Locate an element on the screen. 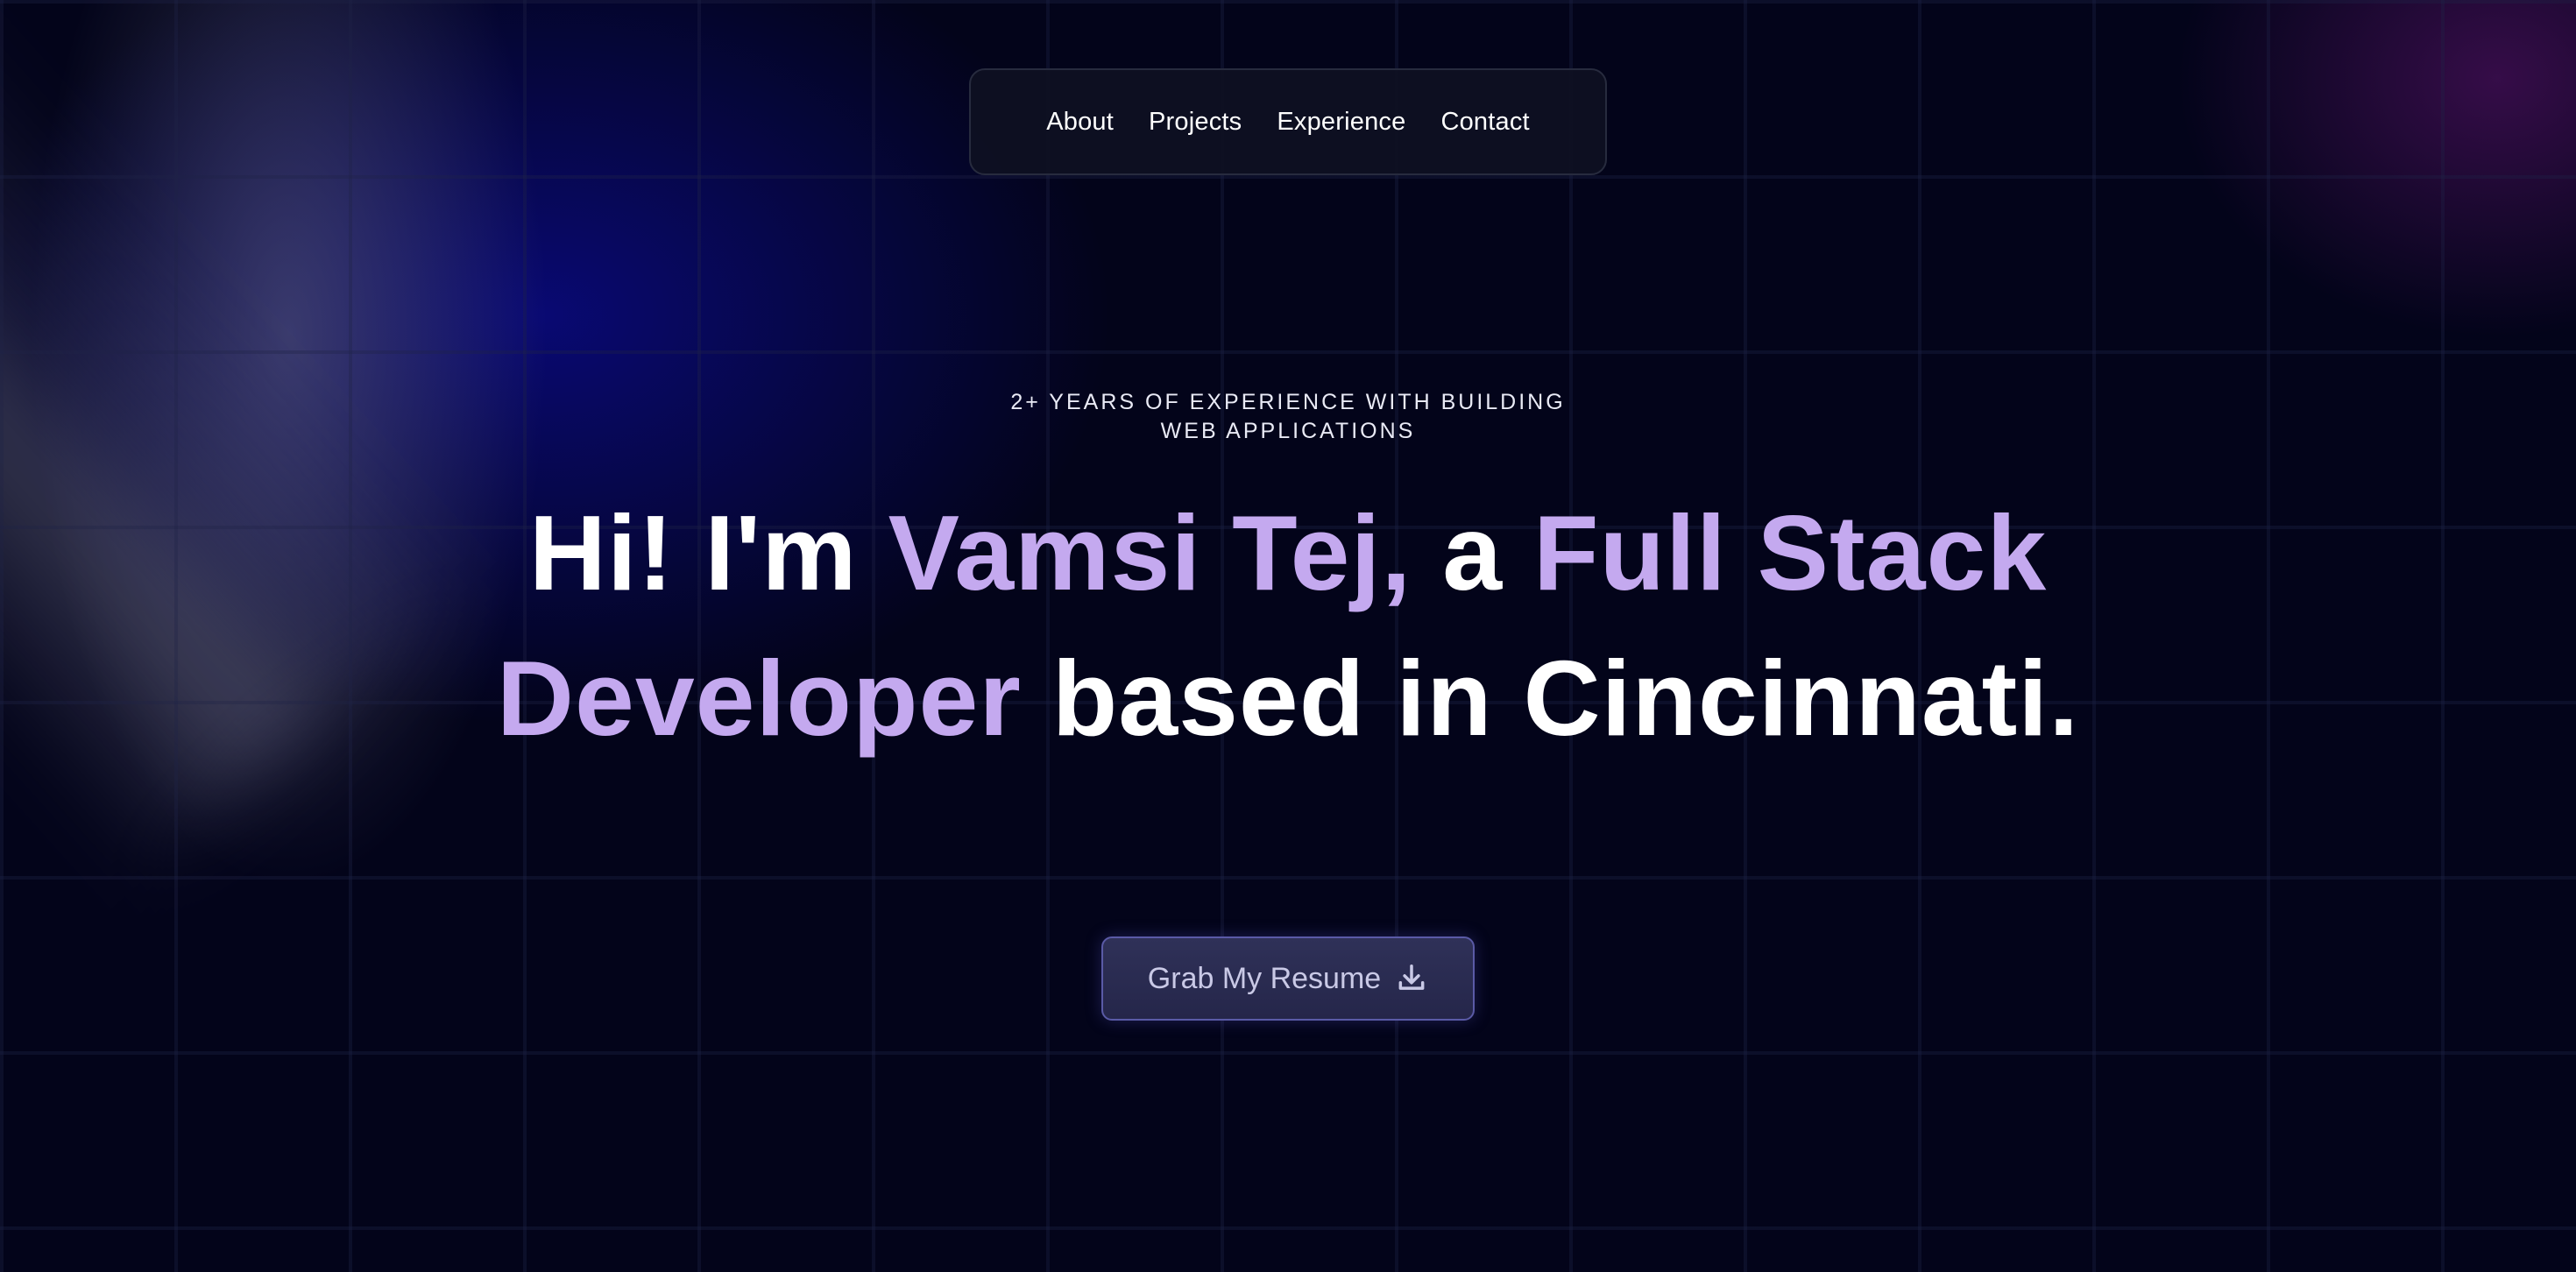 This screenshot has width=2576, height=1272. tagline-line-2: WEB APPLICATIONS is located at coordinates (1288, 431).